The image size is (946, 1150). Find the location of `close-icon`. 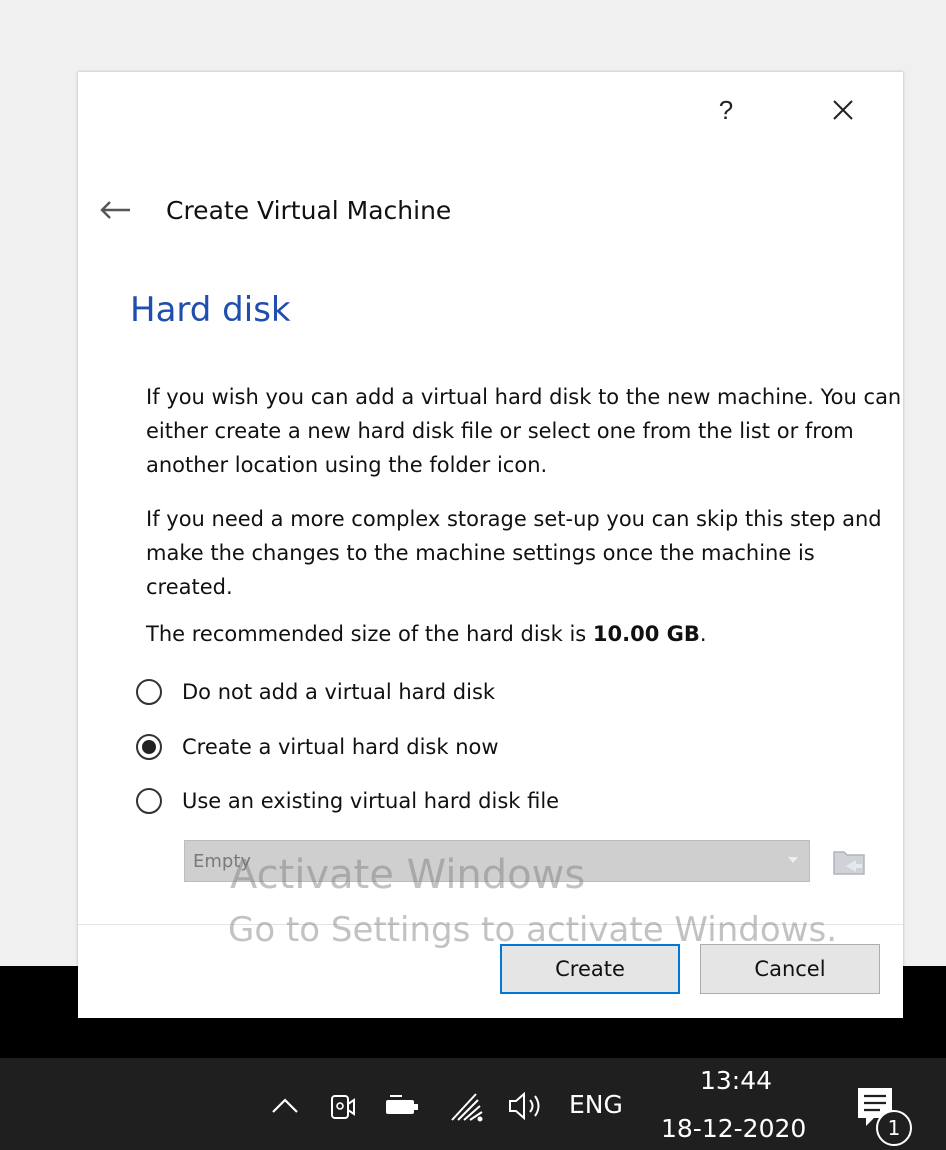

close-icon is located at coordinates (843, 110).